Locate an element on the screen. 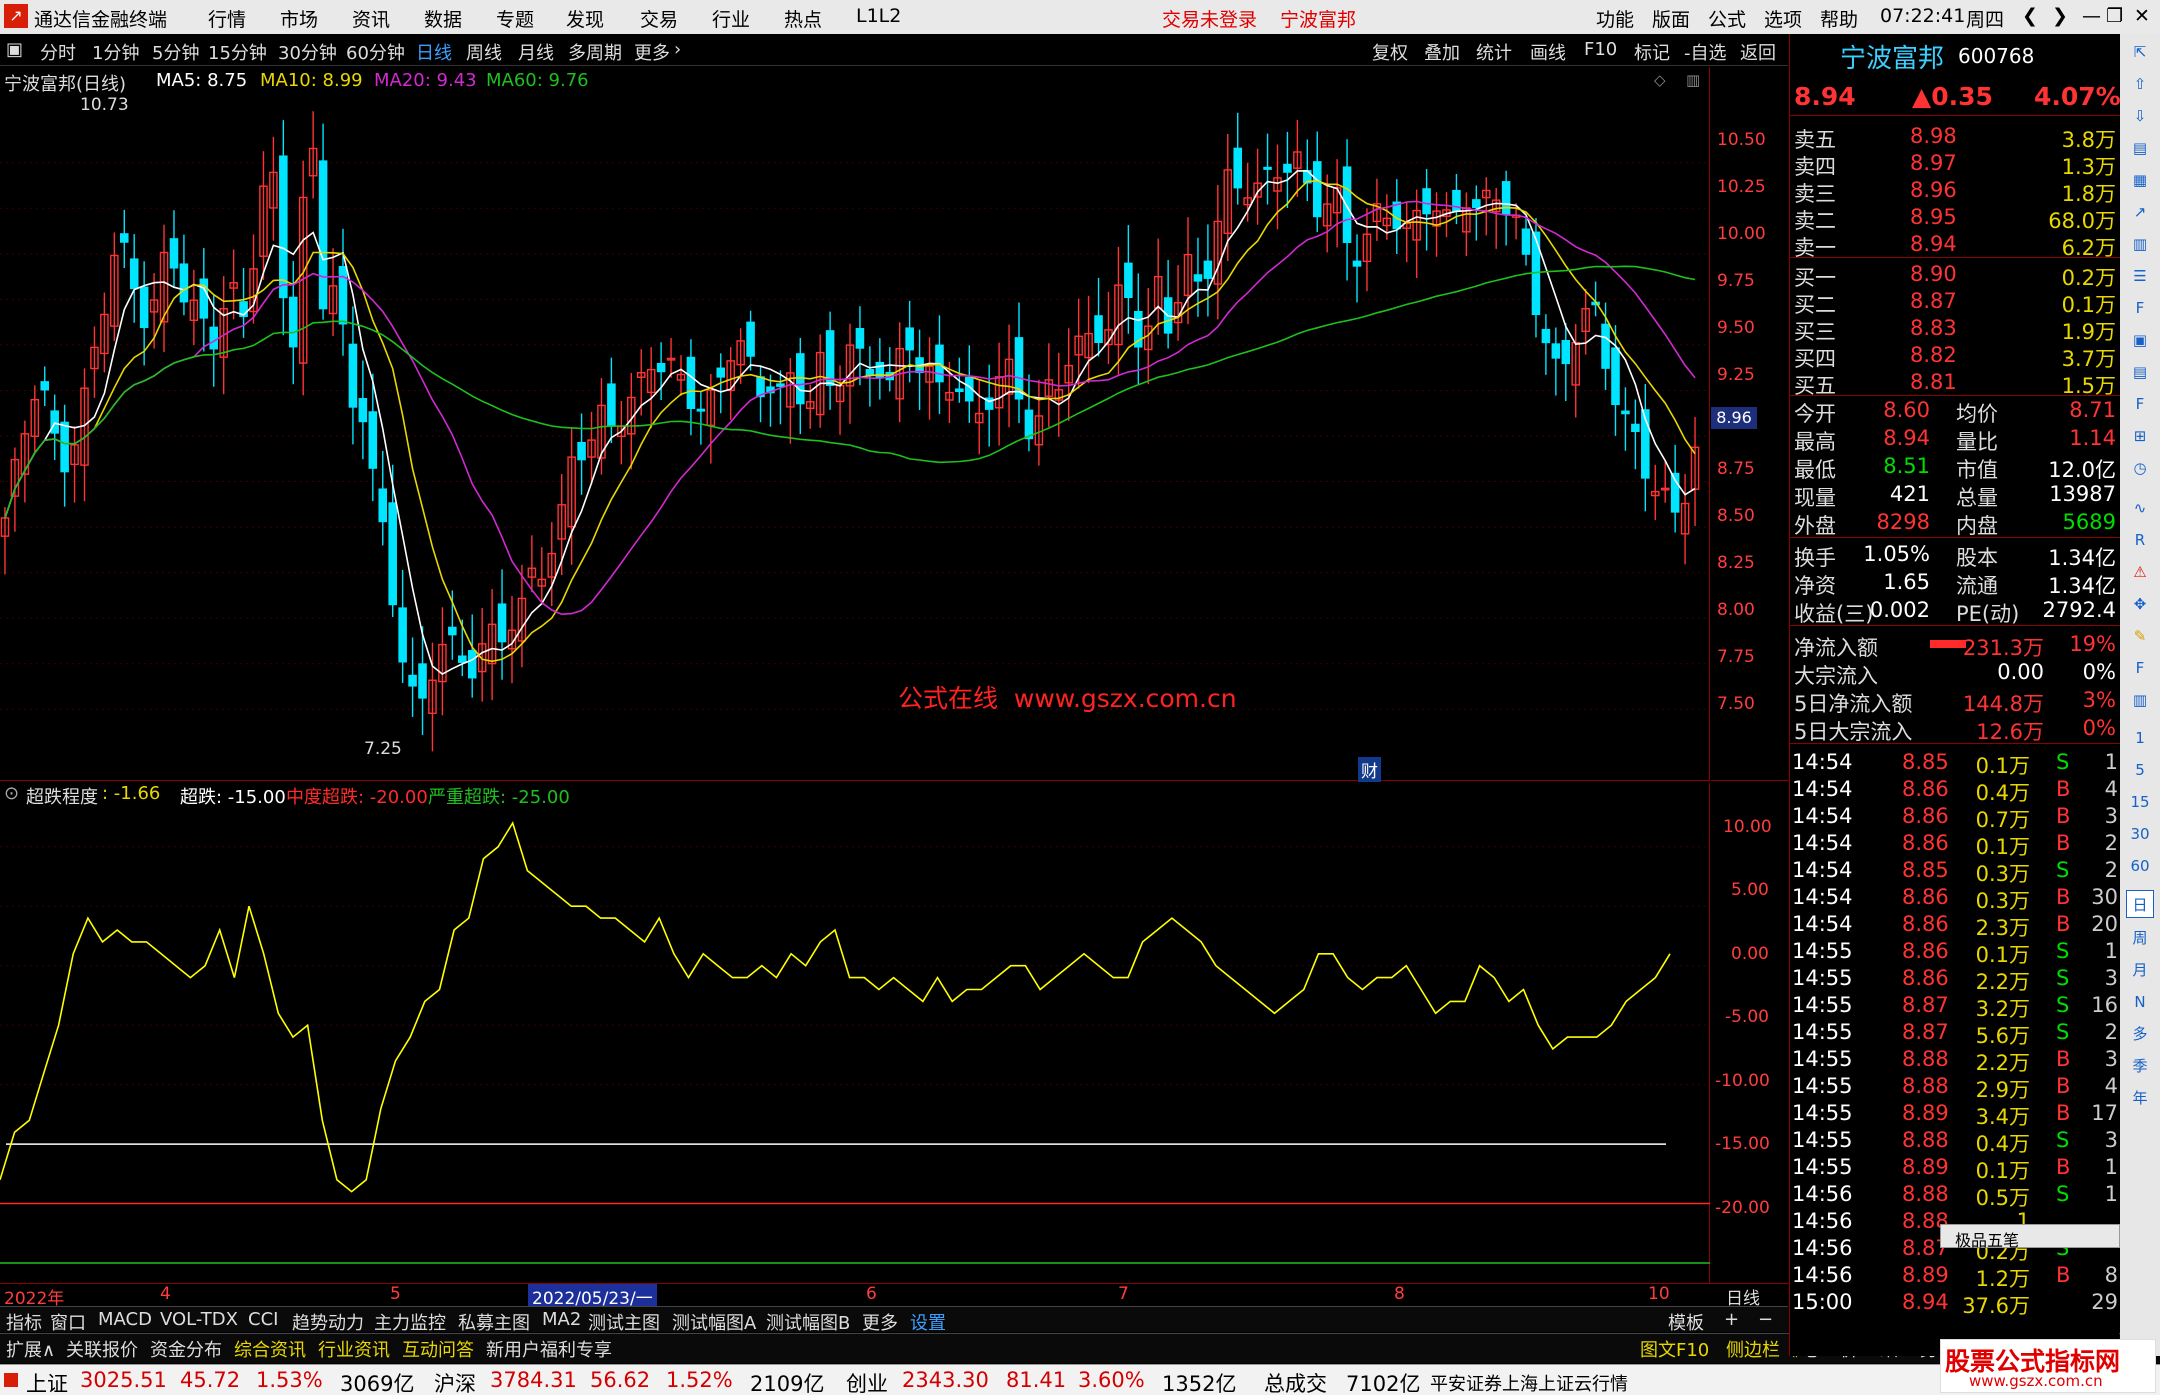  wave-icon: ∿ is located at coordinates (2140, 508).